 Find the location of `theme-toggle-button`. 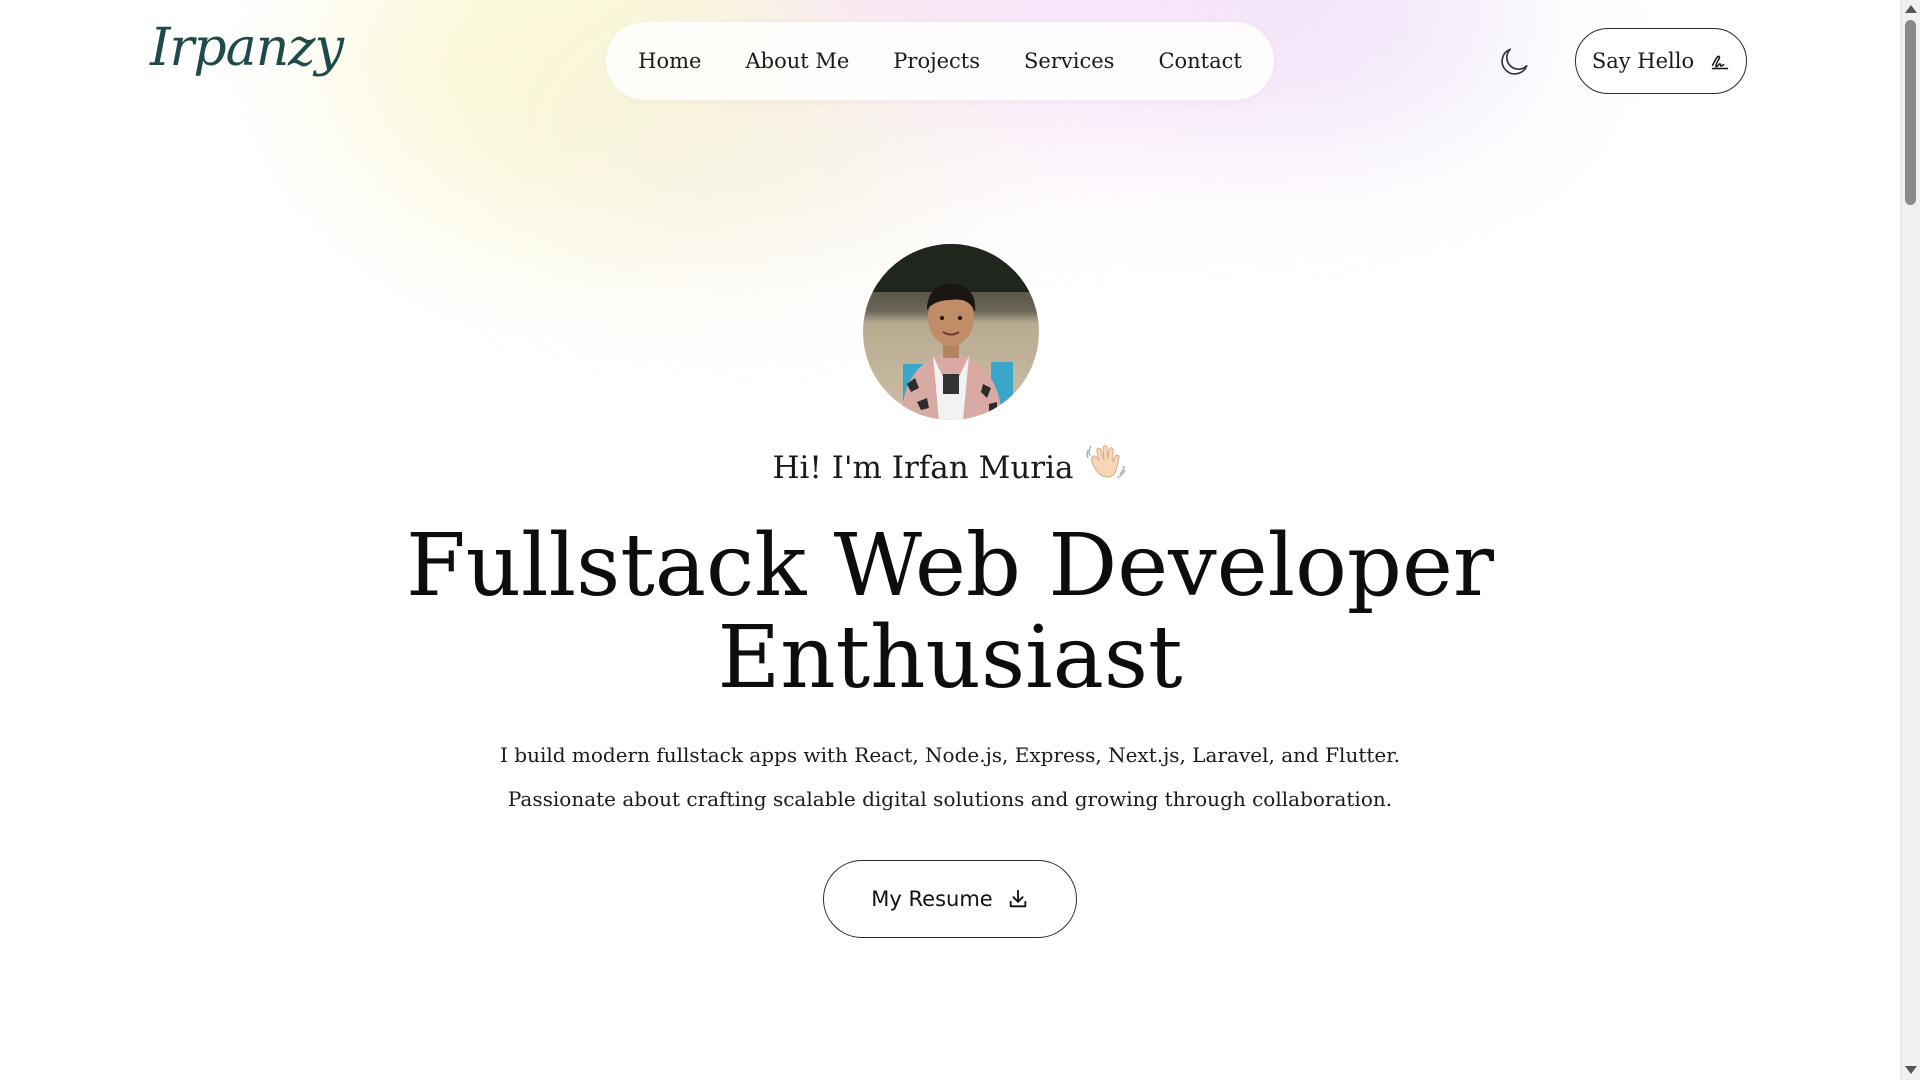

theme-toggle-button is located at coordinates (1514, 62).